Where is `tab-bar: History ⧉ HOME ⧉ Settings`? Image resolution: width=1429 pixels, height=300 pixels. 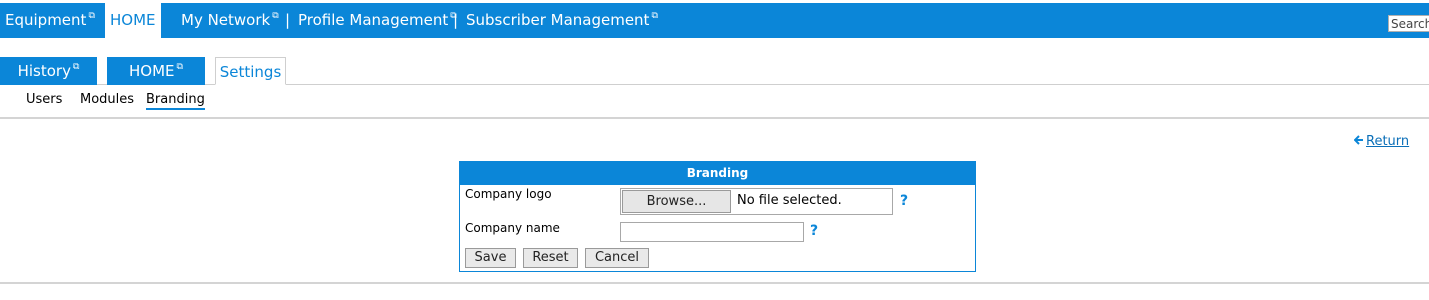
tab-bar: History ⧉ HOME ⧉ Settings is located at coordinates (714, 71).